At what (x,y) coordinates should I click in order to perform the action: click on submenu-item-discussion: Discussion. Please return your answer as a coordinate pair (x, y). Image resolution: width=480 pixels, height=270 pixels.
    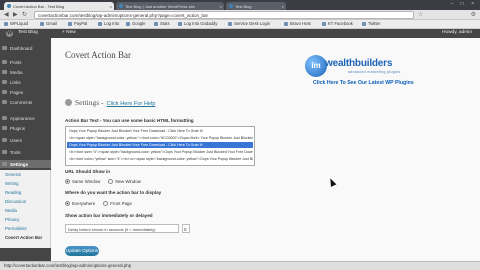
    Looking at the image, I should click on (15, 201).